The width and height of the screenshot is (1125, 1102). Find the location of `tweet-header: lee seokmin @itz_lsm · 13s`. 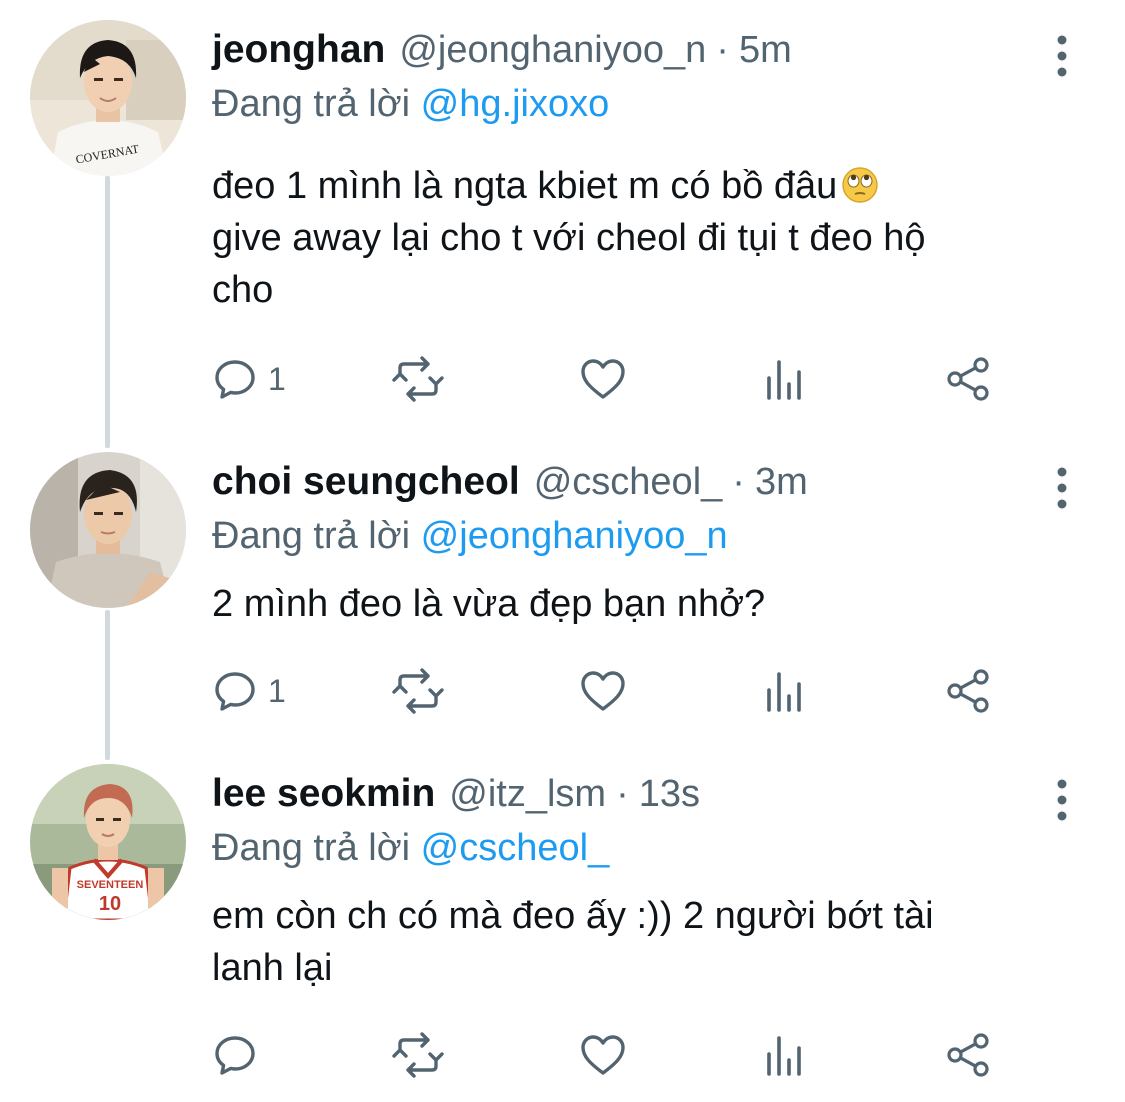

tweet-header: lee seokmin @itz_lsm · 13s is located at coordinates (456, 794).